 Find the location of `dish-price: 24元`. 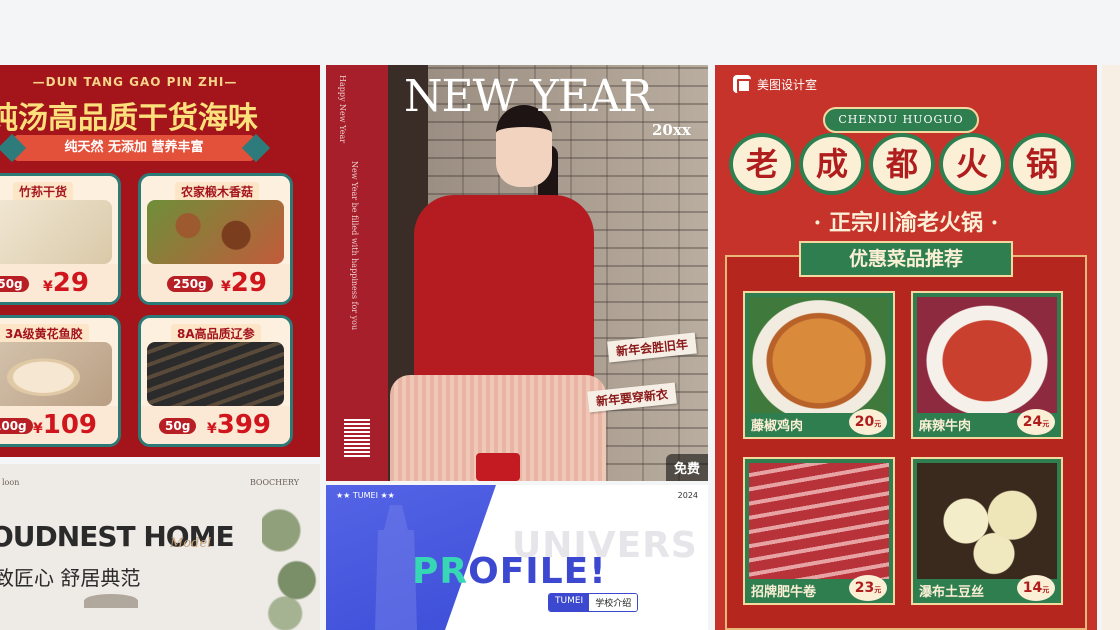

dish-price: 24元 is located at coordinates (1036, 422).